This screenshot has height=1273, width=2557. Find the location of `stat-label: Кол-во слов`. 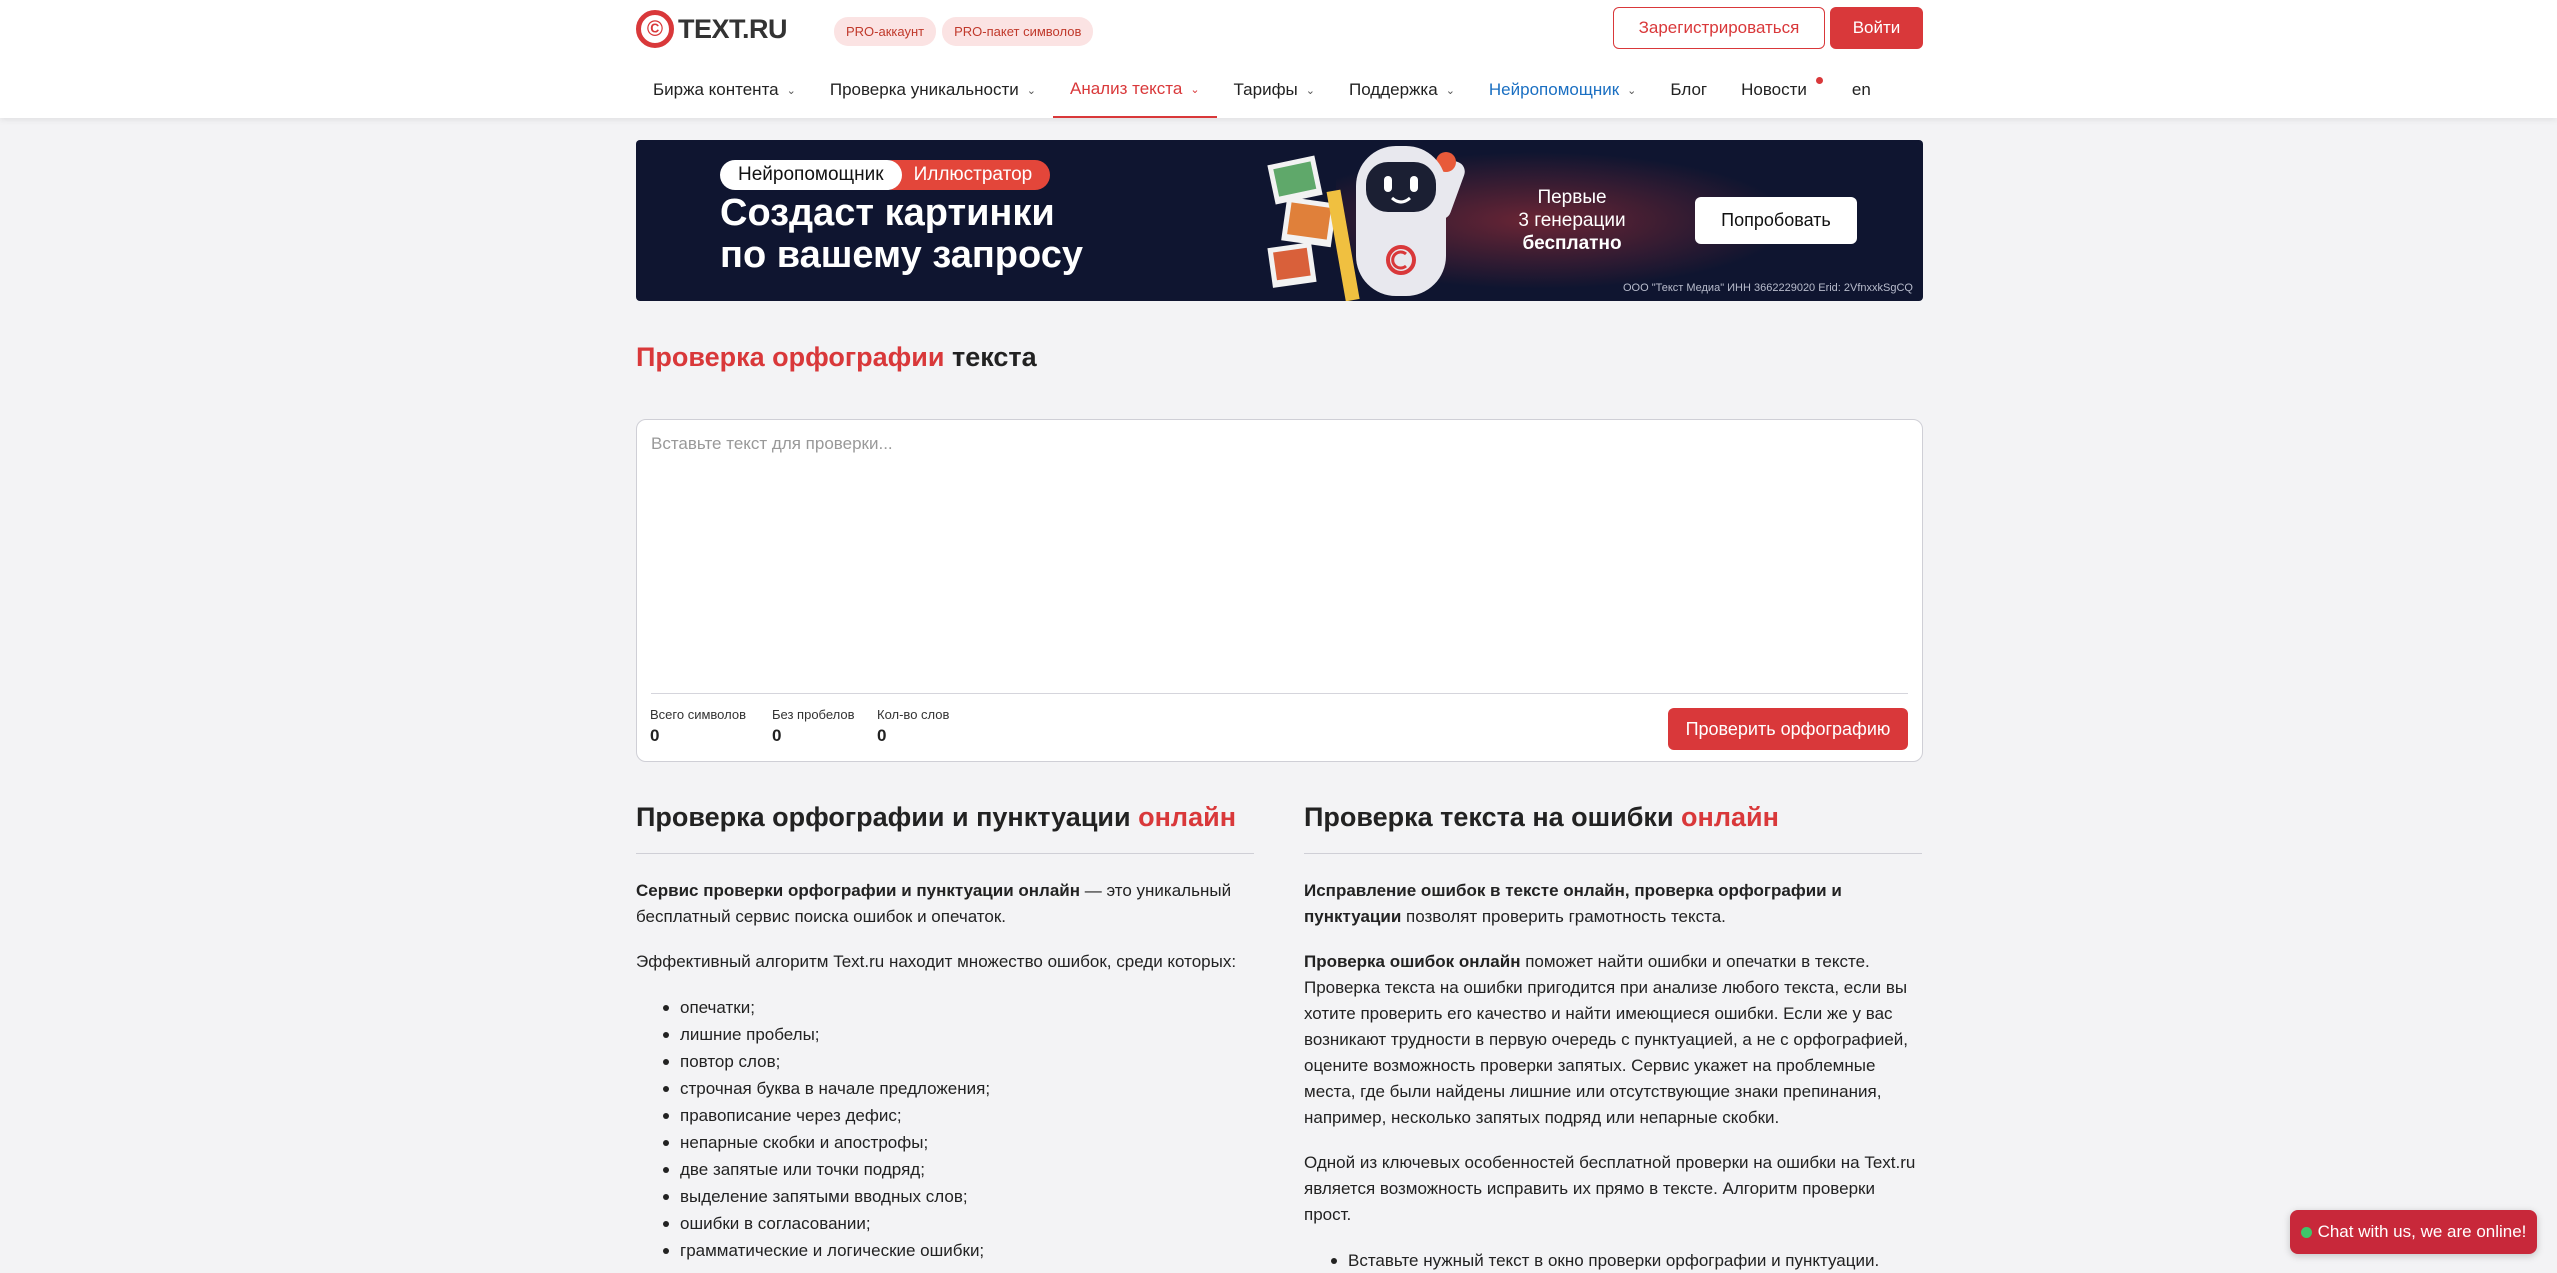

stat-label: Кол-во слов is located at coordinates (913, 714).